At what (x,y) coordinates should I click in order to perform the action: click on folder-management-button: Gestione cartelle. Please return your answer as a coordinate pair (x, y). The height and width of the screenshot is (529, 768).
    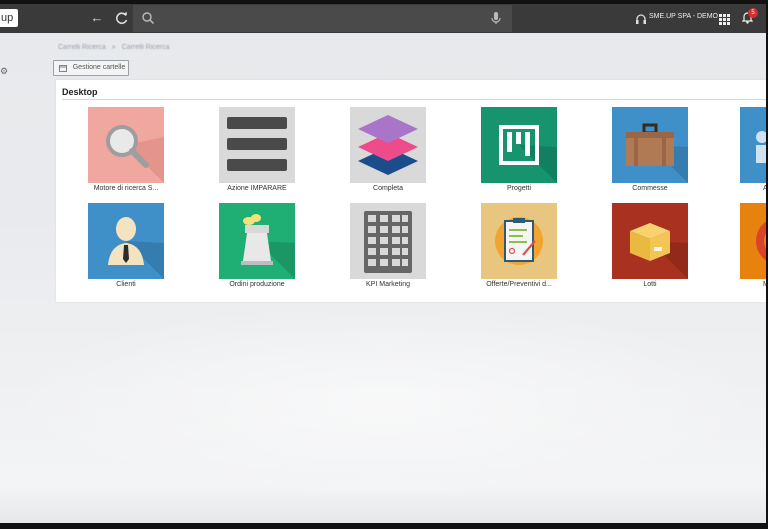
    Looking at the image, I should click on (91, 68).